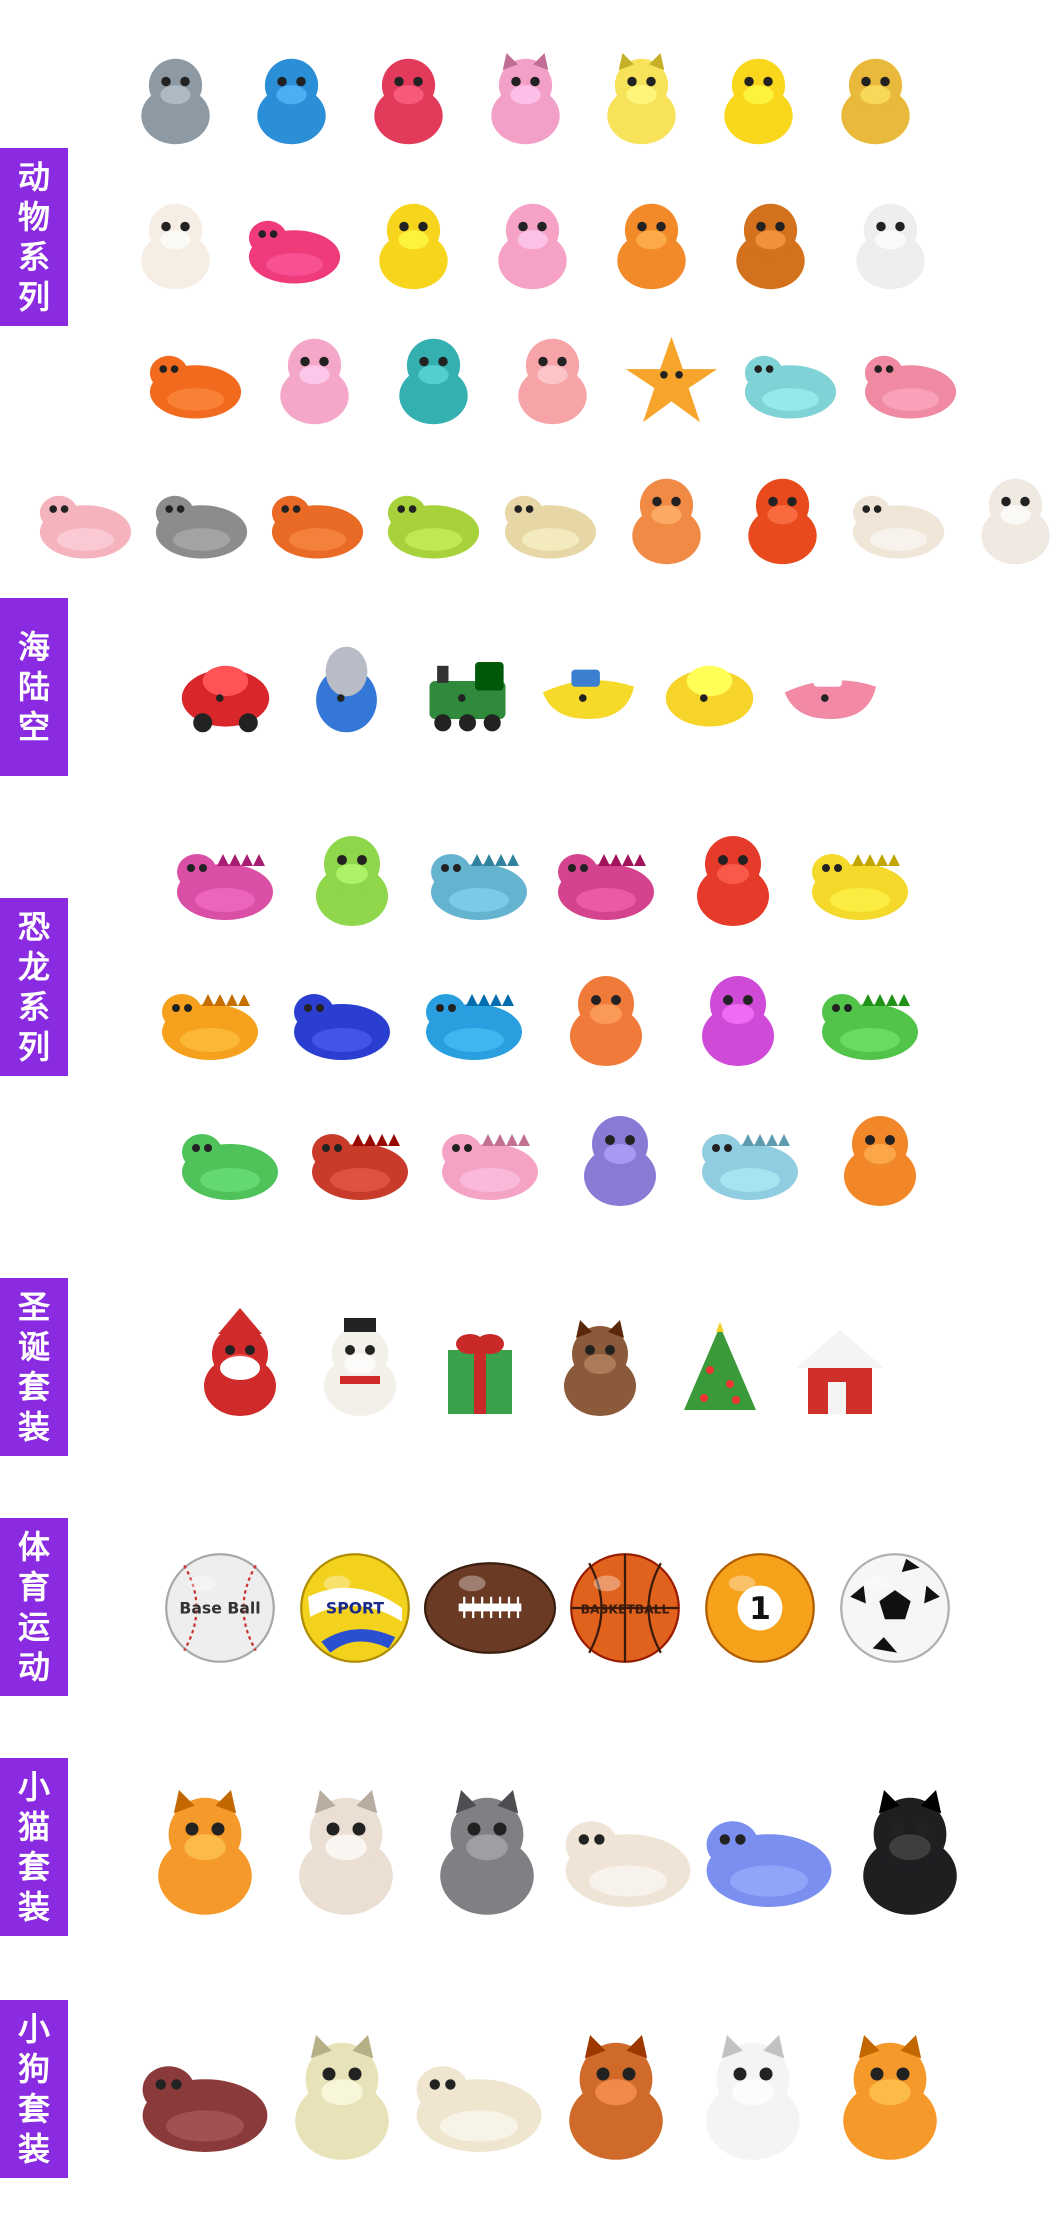 The image size is (1060, 2220). I want to click on toy-poop-pink, so click(532, 246).